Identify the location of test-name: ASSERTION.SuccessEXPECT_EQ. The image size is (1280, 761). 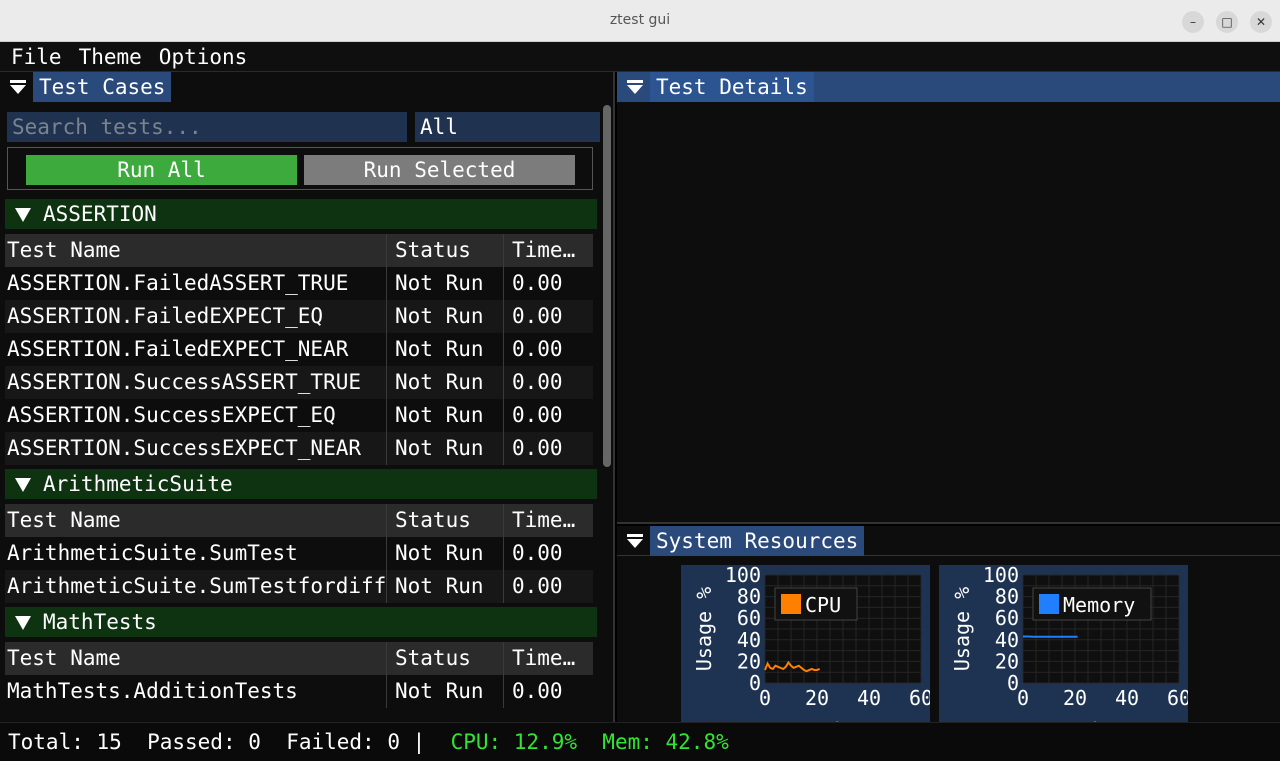
(196, 415).